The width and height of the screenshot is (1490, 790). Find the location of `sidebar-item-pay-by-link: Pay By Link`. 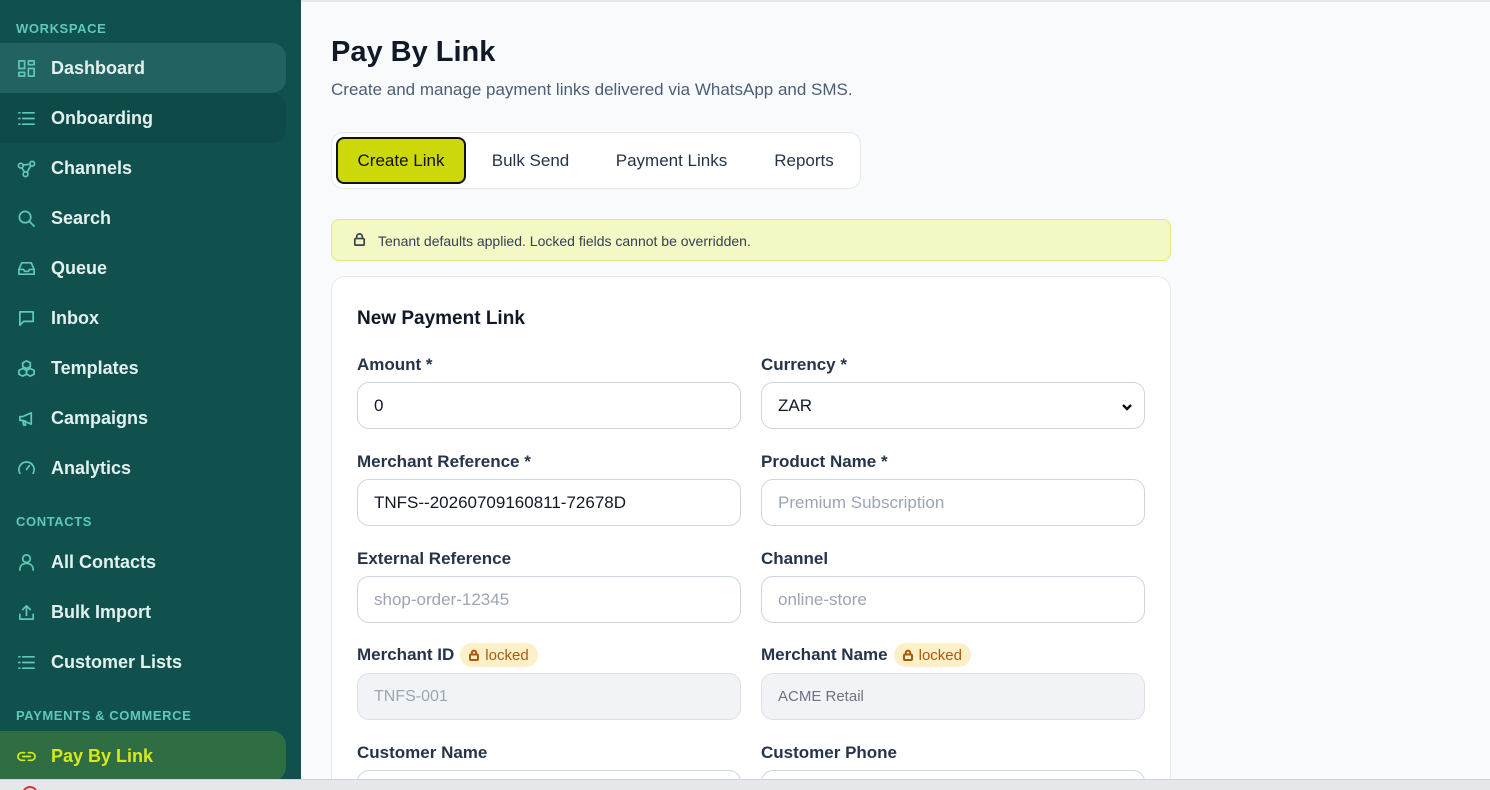

sidebar-item-pay-by-link: Pay By Link is located at coordinates (143, 755).